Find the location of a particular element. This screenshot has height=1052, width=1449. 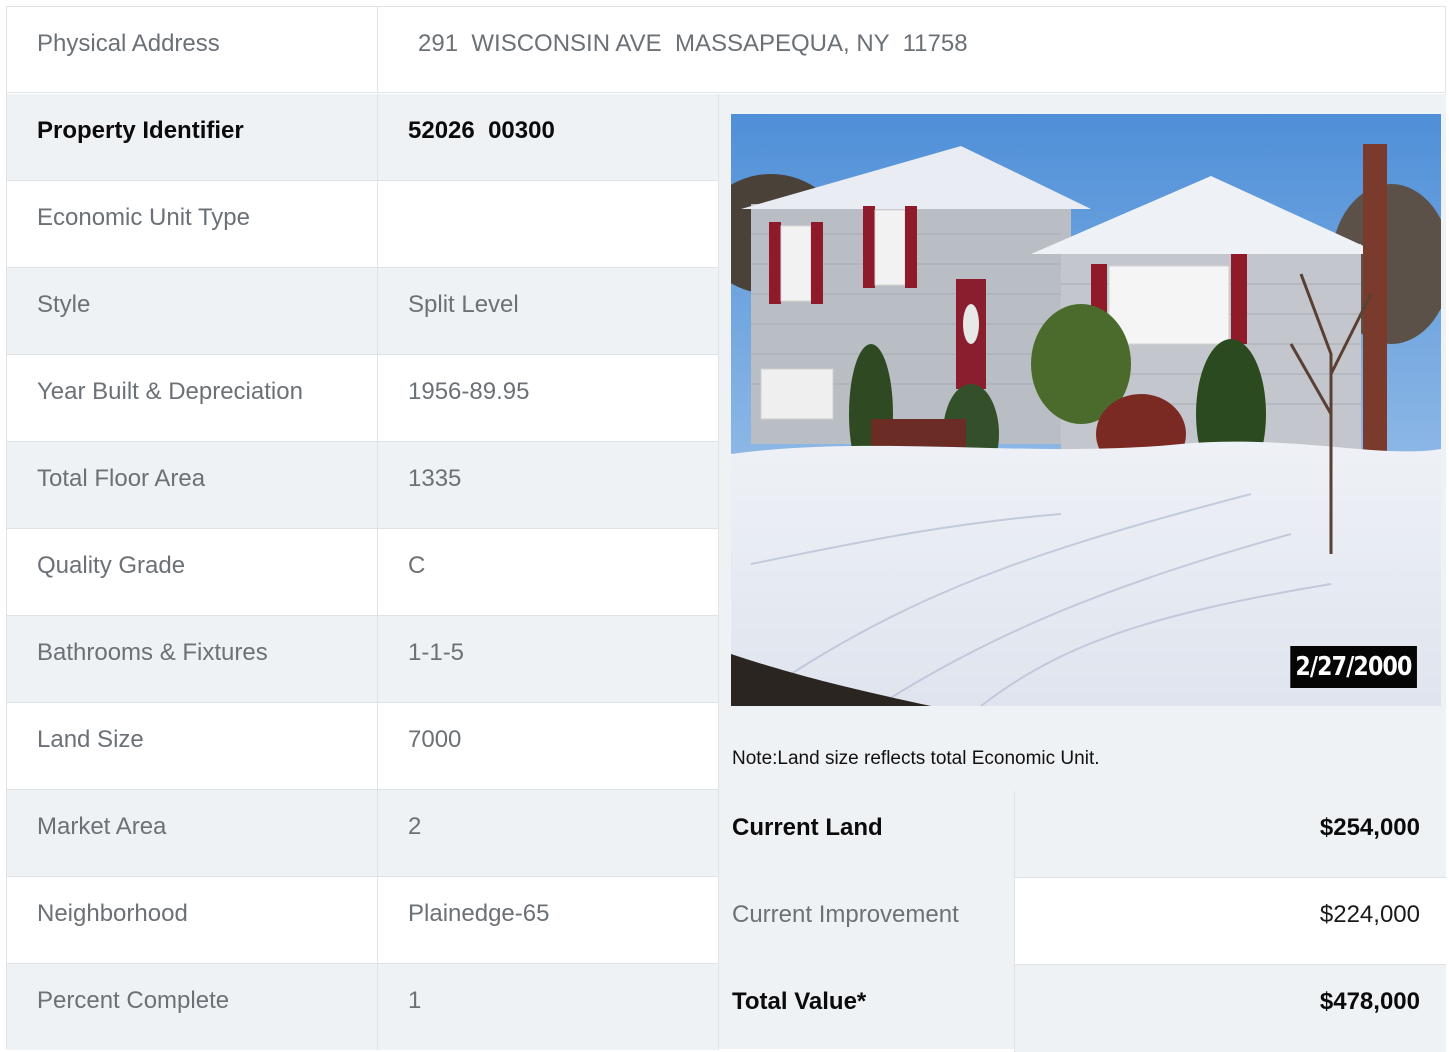

row-label: Quality Grade is located at coordinates (192, 572).